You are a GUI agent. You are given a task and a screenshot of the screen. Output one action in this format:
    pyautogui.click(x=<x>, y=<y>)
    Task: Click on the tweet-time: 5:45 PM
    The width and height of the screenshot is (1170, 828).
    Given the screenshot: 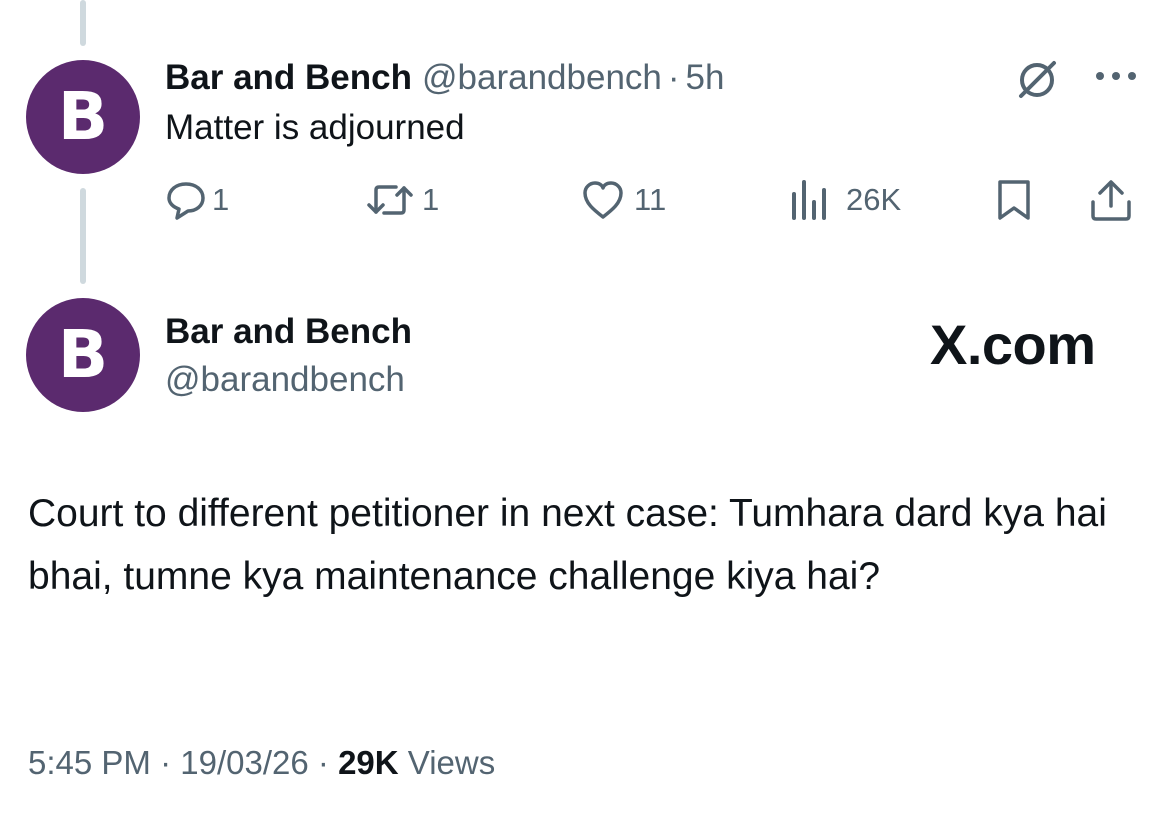 What is the action you would take?
    pyautogui.click(x=89, y=762)
    